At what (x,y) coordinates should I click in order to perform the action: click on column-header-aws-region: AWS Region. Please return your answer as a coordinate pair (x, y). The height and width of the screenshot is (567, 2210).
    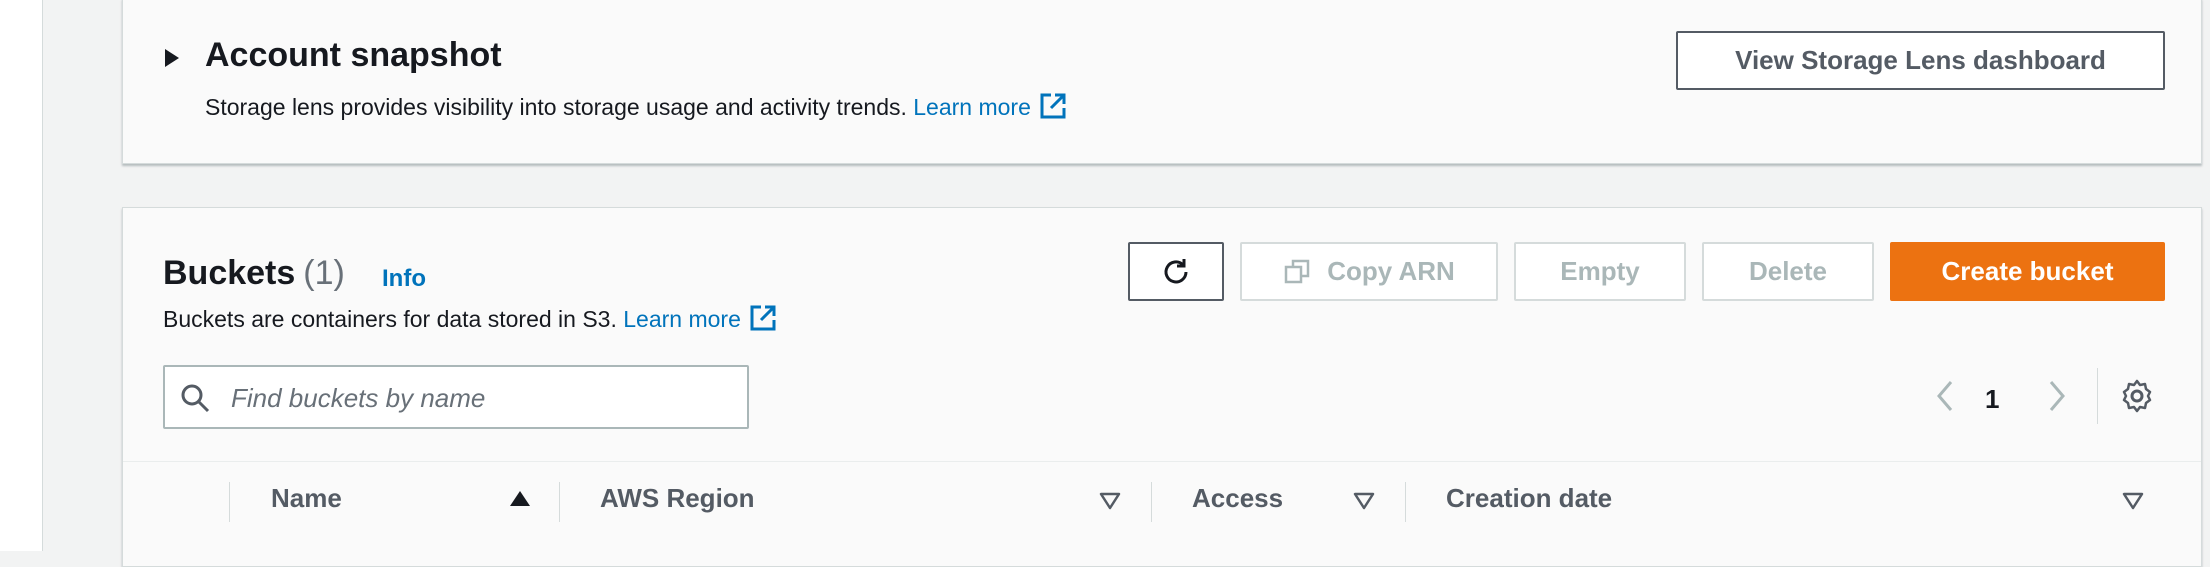
    Looking at the image, I should click on (677, 498).